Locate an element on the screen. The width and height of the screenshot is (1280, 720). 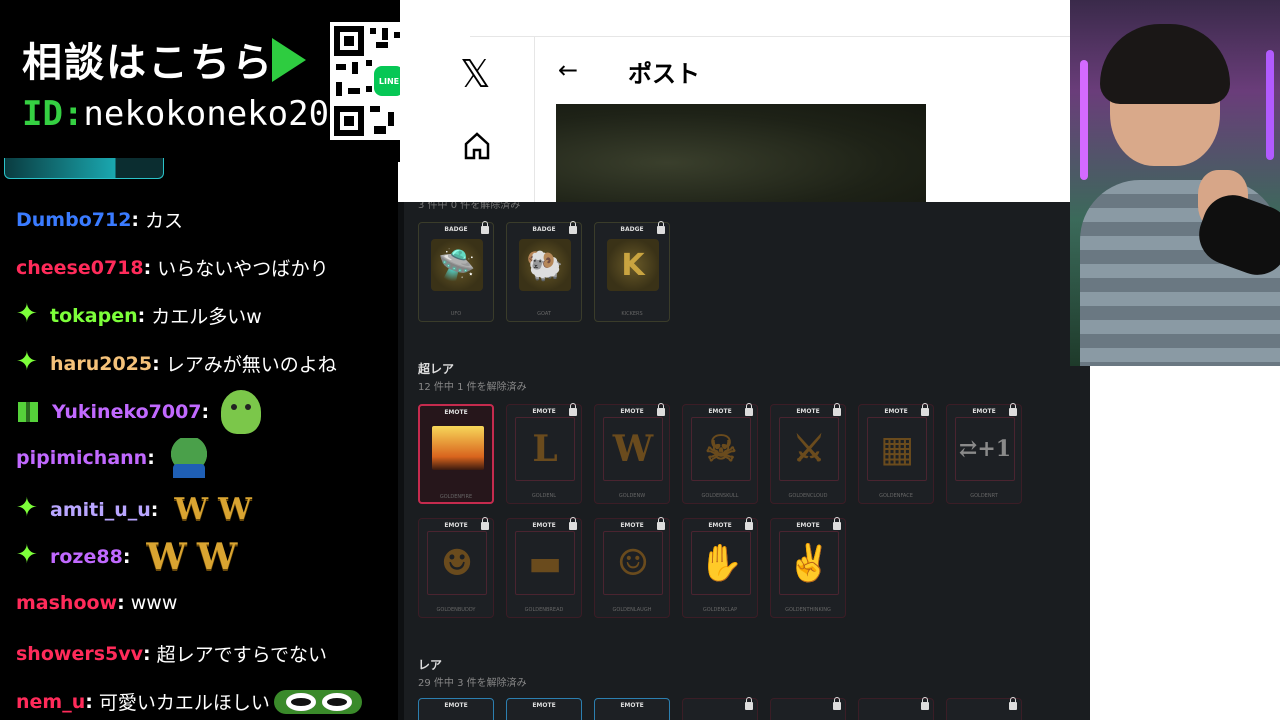
led-light is located at coordinates (1270, 105).